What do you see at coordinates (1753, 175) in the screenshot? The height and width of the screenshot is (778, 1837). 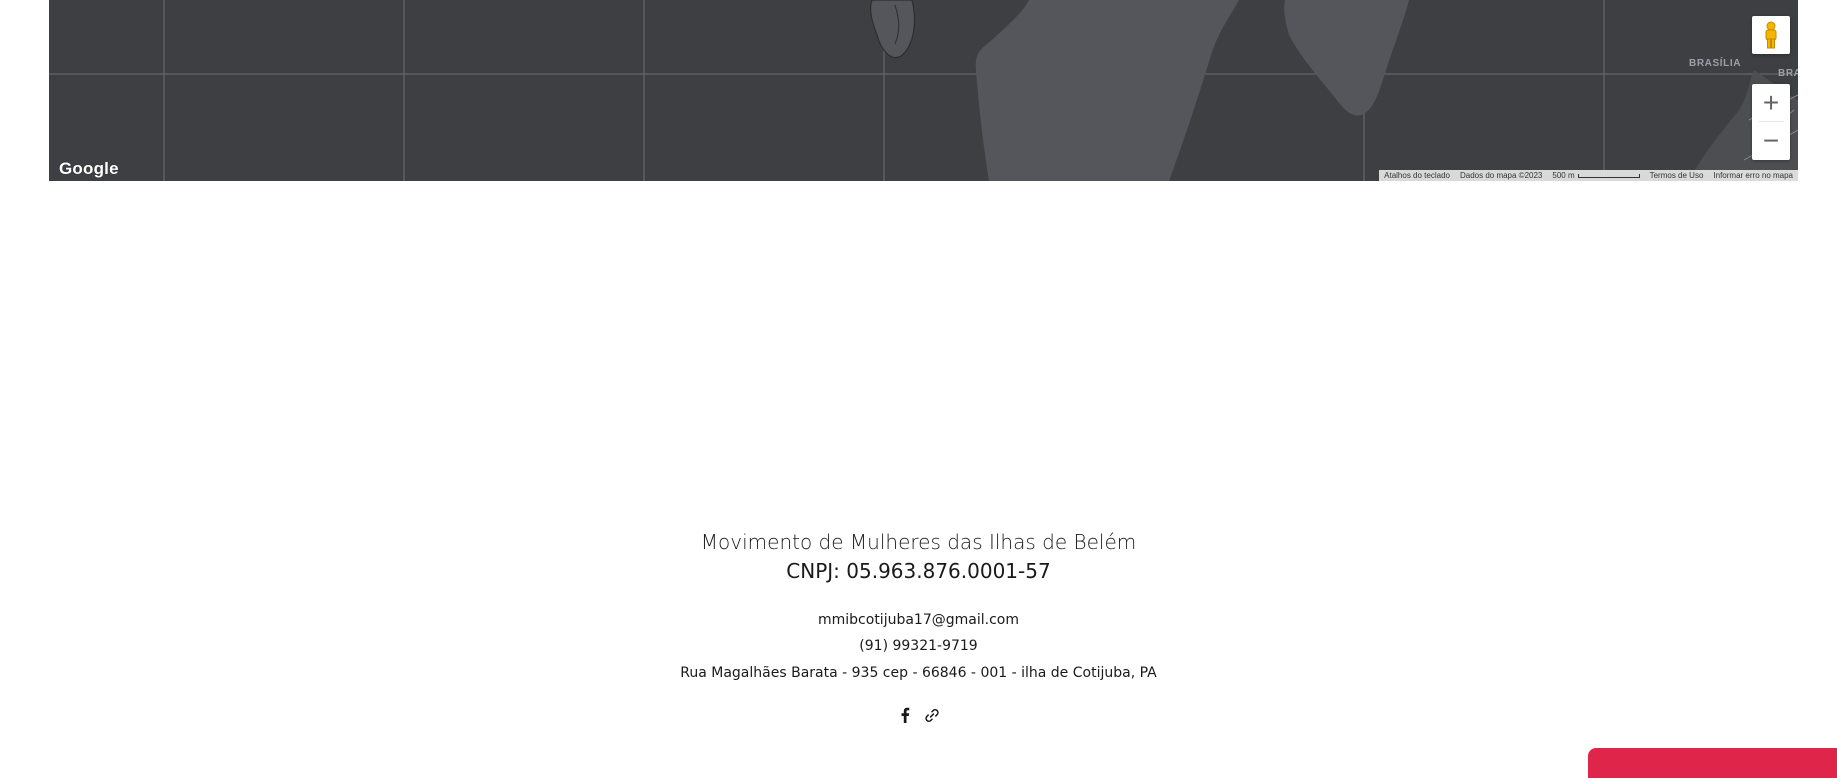 I see `report-error-link: Informar erro no mapa` at bounding box center [1753, 175].